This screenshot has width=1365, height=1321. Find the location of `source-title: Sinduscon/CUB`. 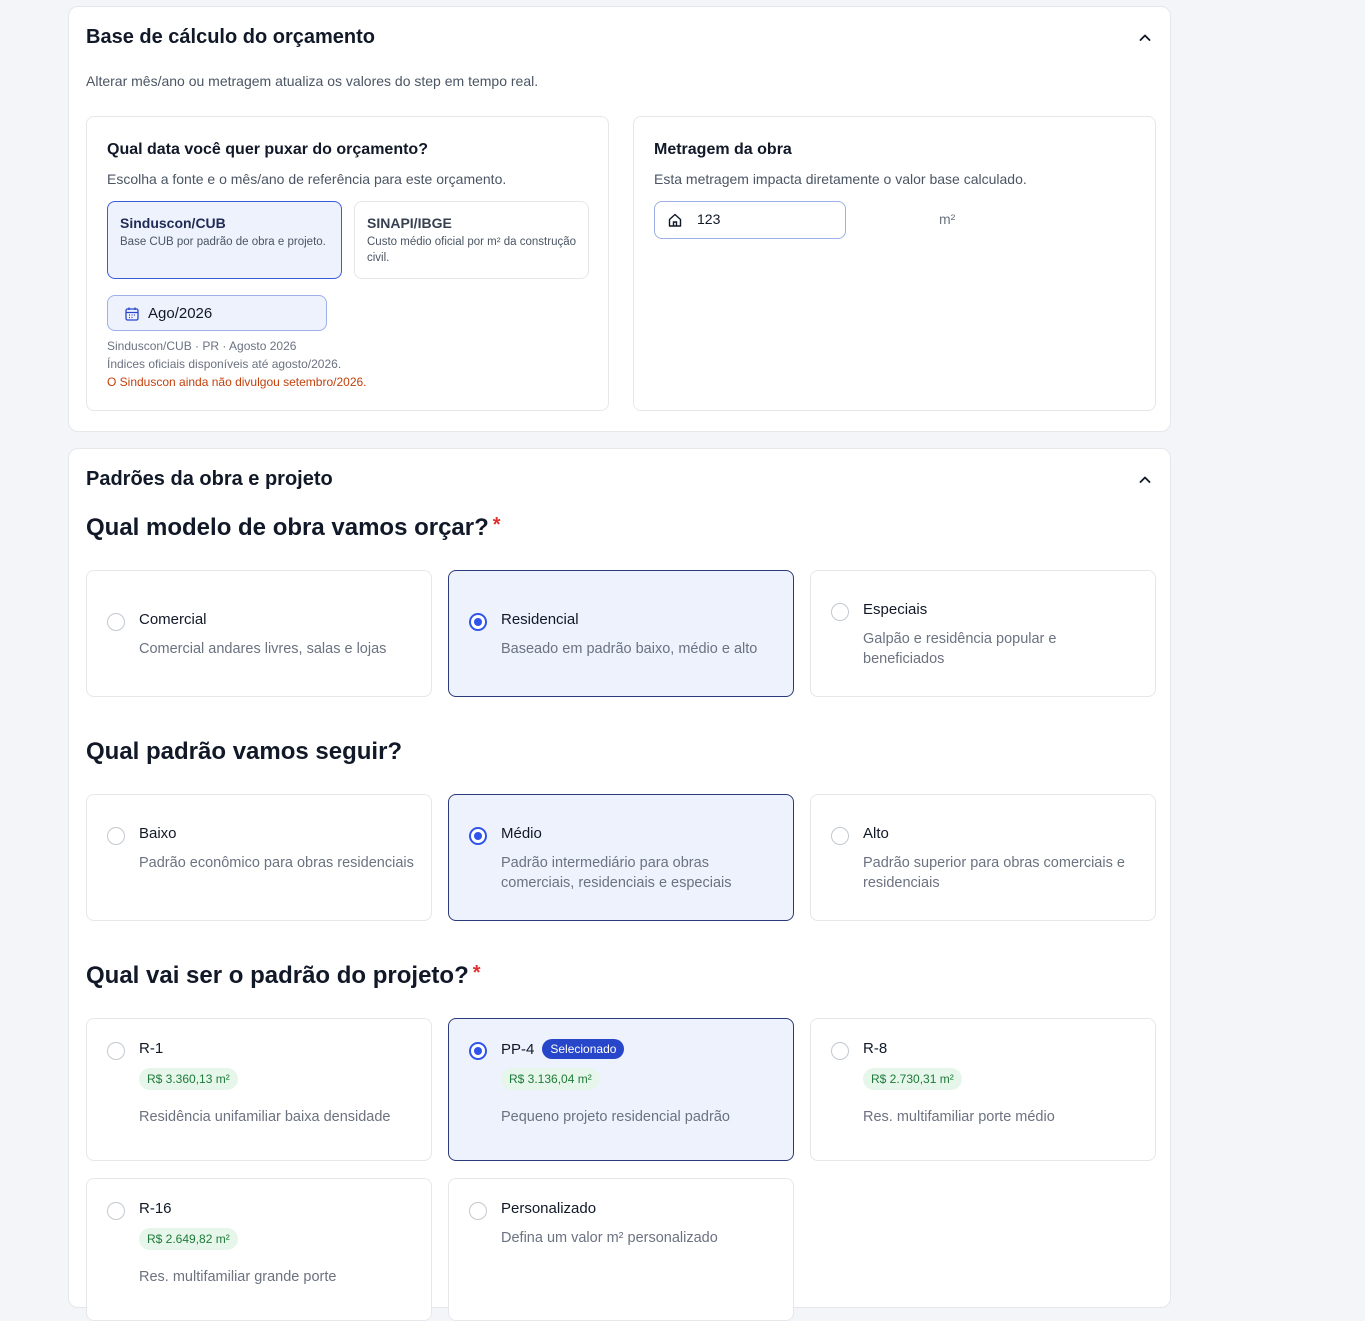

source-title: Sinduscon/CUB is located at coordinates (173, 223).